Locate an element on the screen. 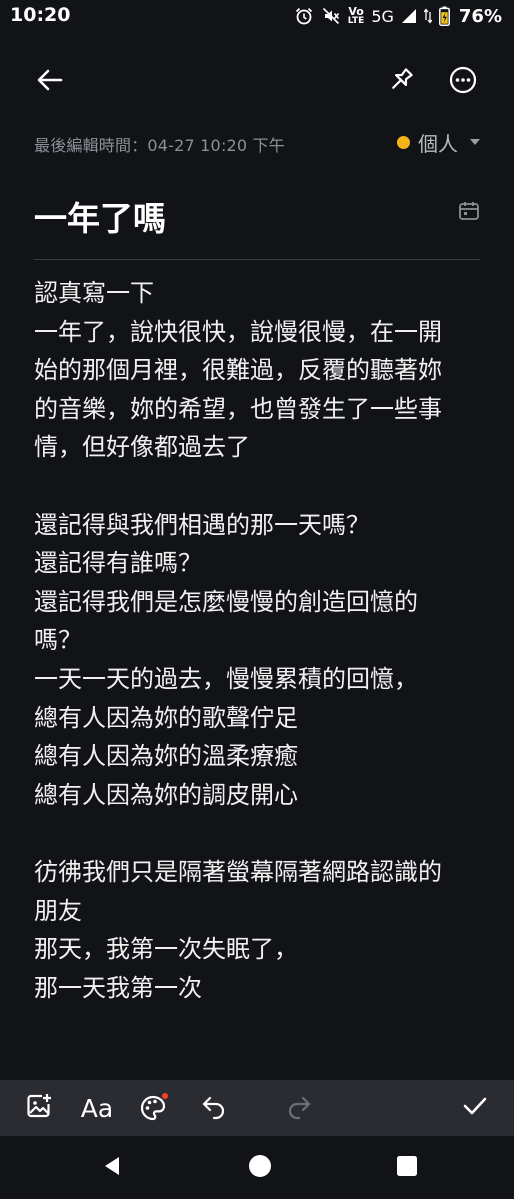 Image resolution: width=514 pixels, height=1199 pixels. system-nav-bar is located at coordinates (257, 1167).